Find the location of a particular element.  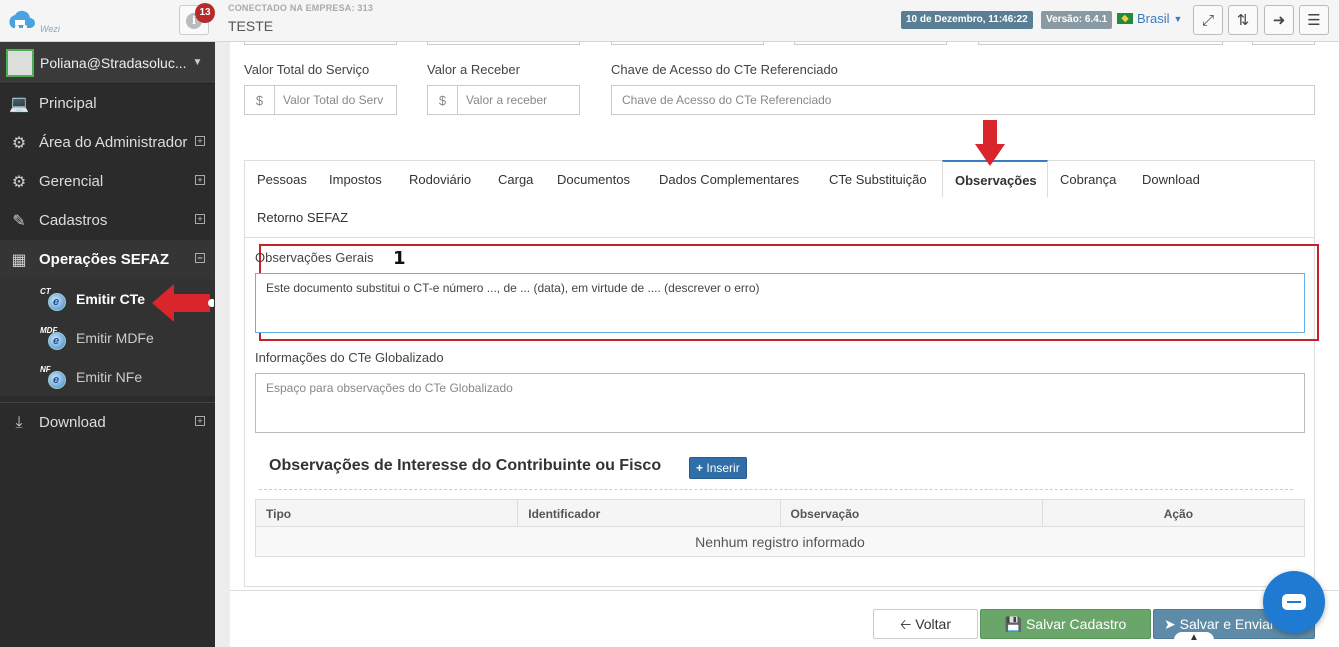

annotation-arrow-left-icon is located at coordinates (183, 303).